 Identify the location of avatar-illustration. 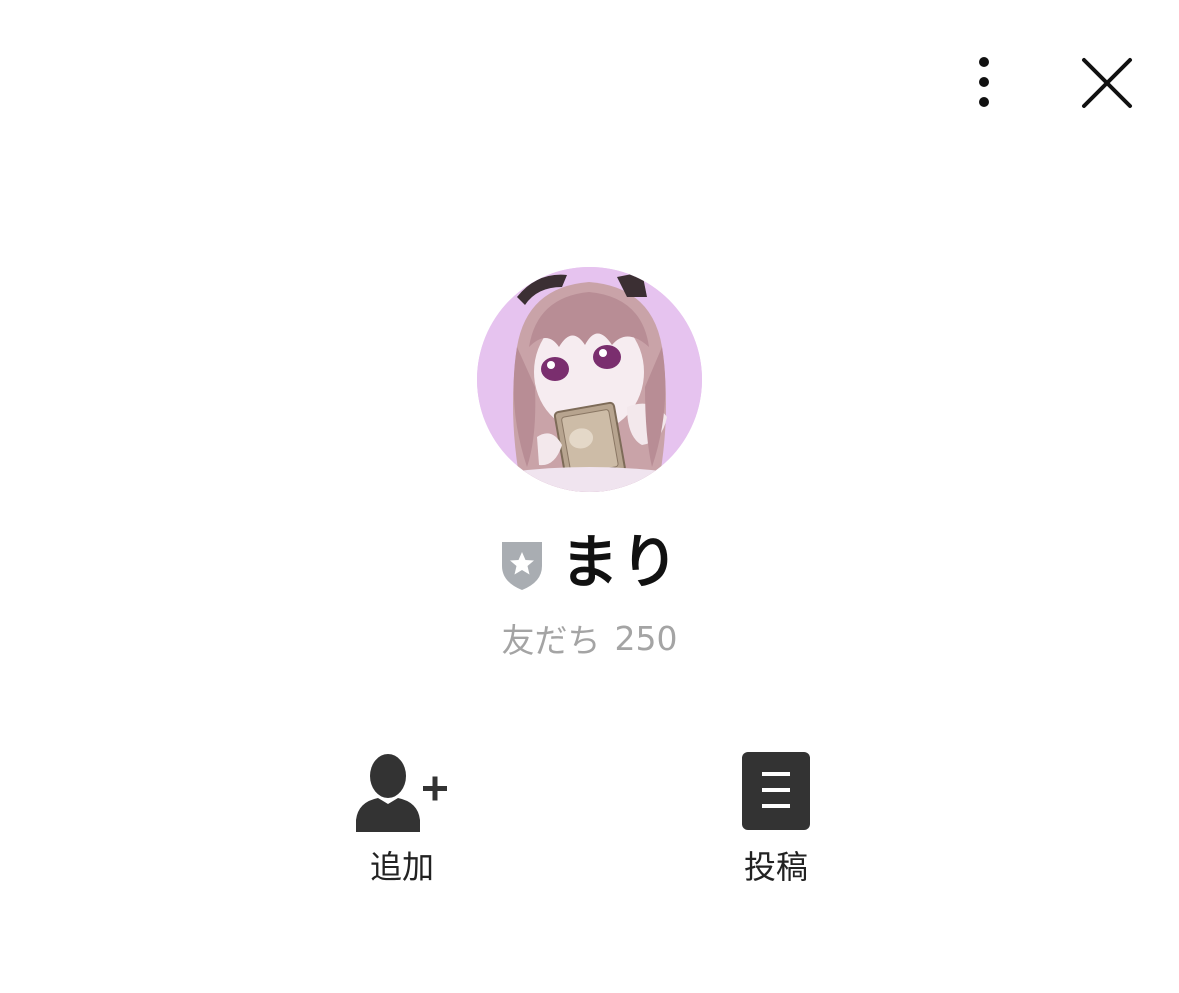
(589, 379).